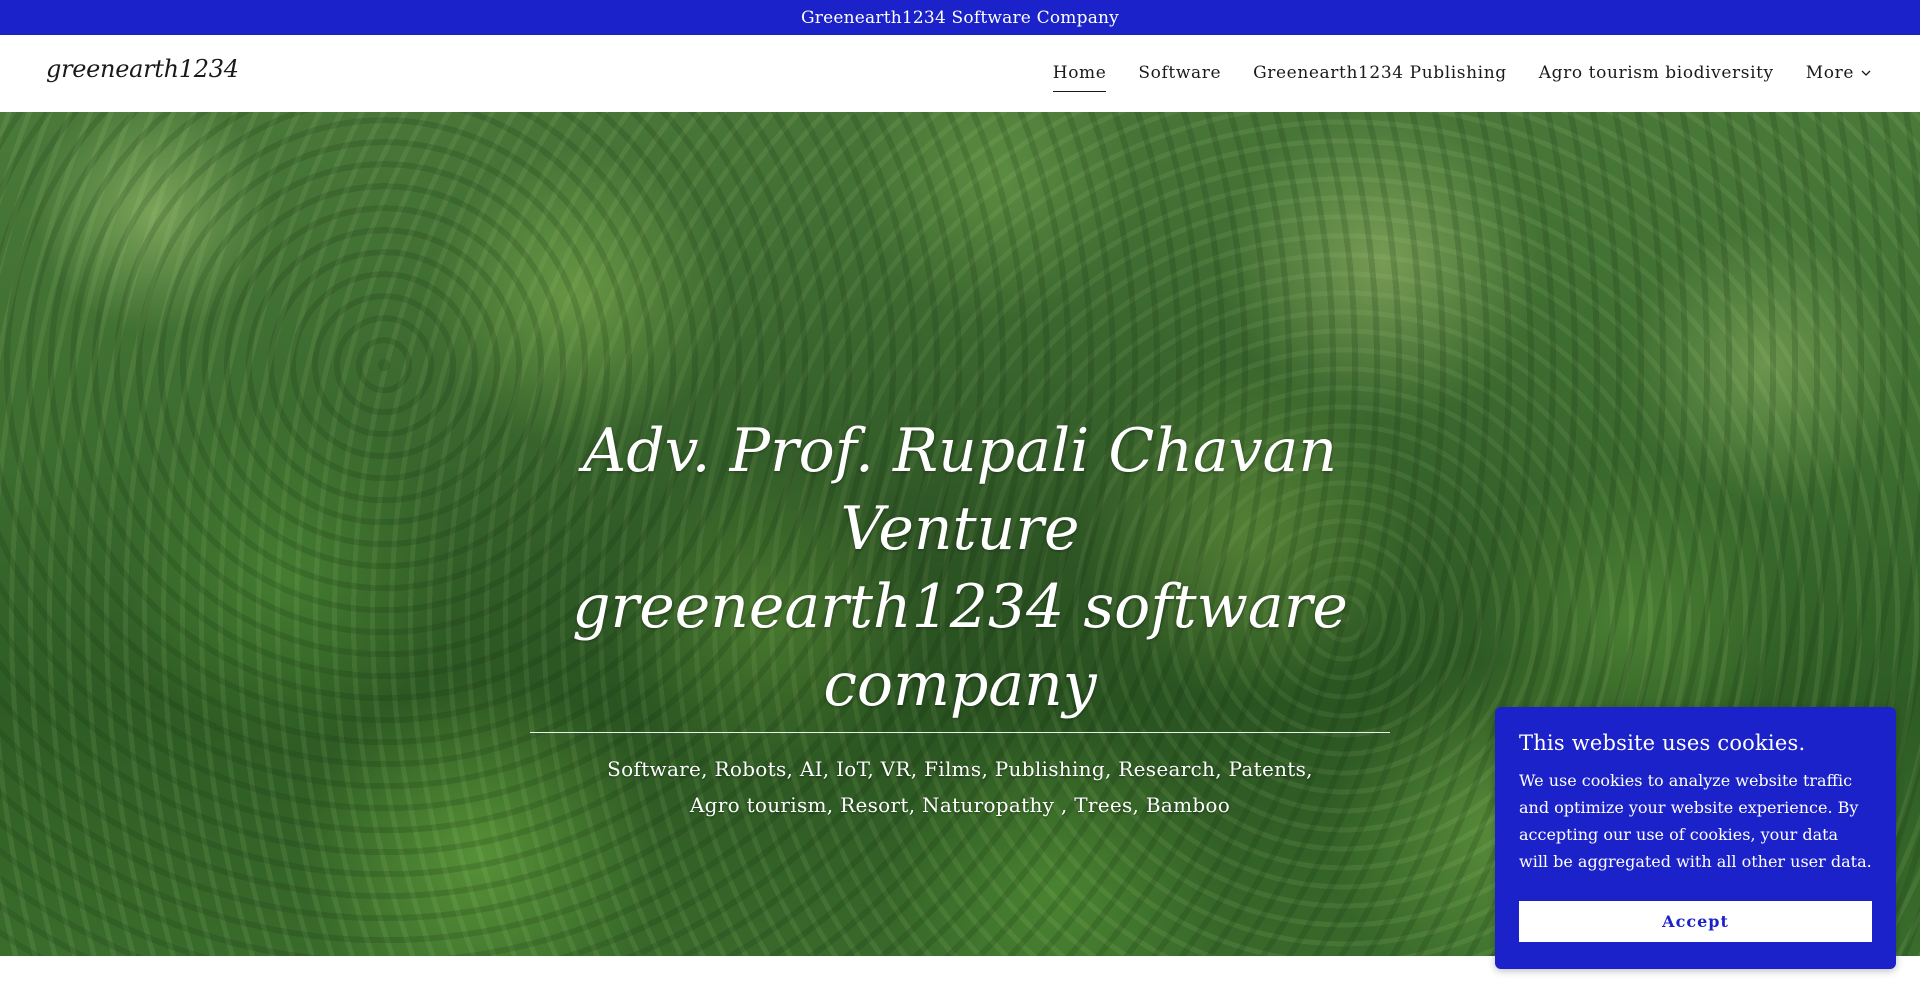  I want to click on nav-home: Home, so click(1079, 77).